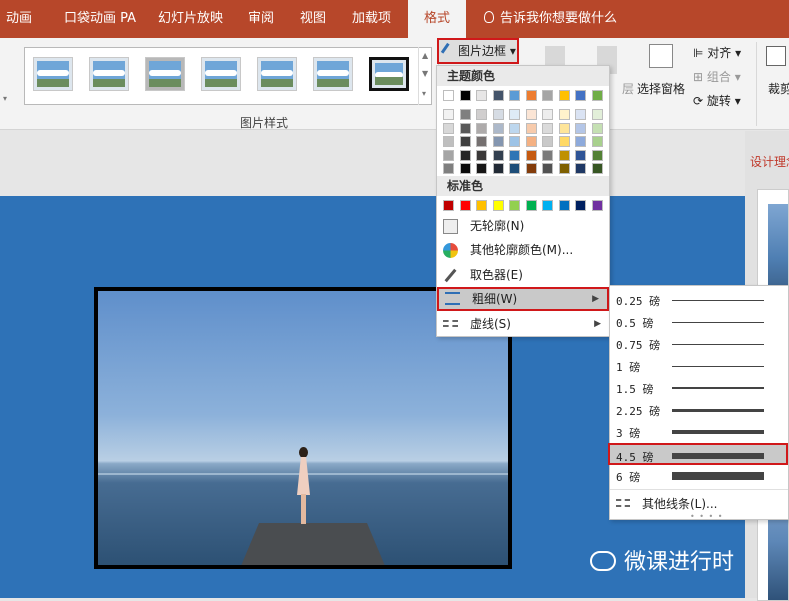  Describe the element at coordinates (661, 56) in the screenshot. I see `selection-pane-icon` at that location.